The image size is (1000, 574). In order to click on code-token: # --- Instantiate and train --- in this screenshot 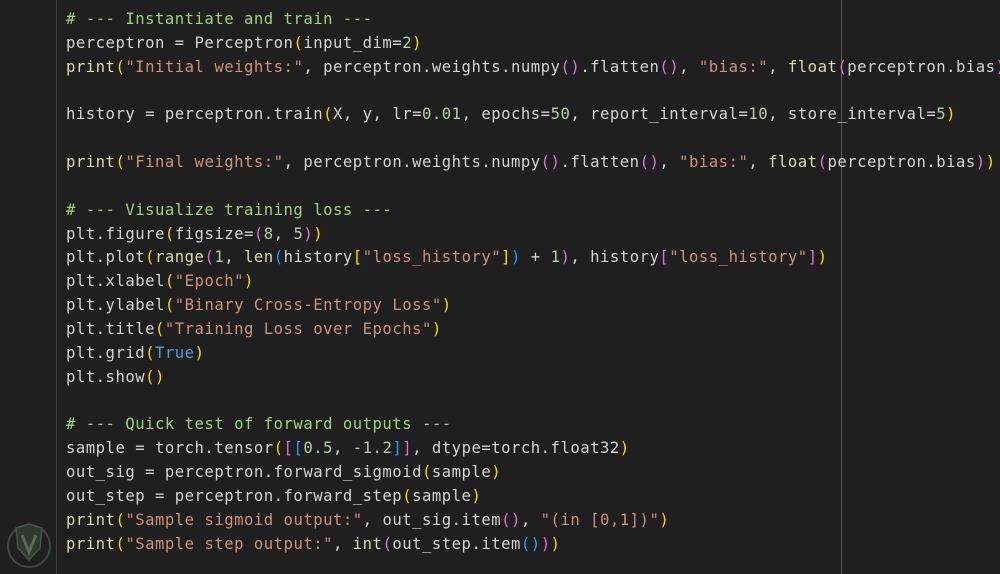, I will do `click(219, 19)`.